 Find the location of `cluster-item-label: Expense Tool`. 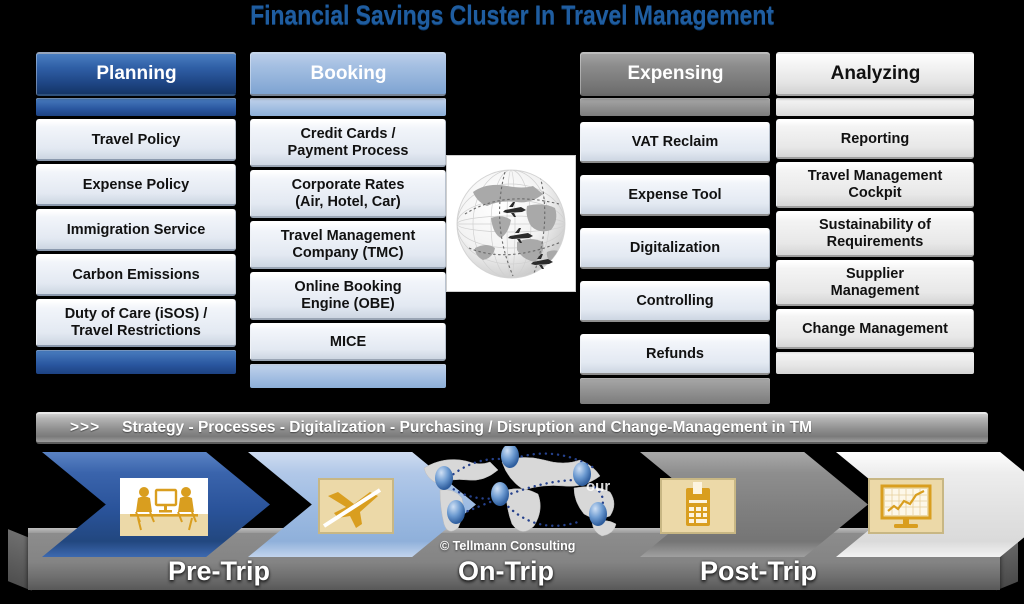

cluster-item-label: Expense Tool is located at coordinates (675, 195).